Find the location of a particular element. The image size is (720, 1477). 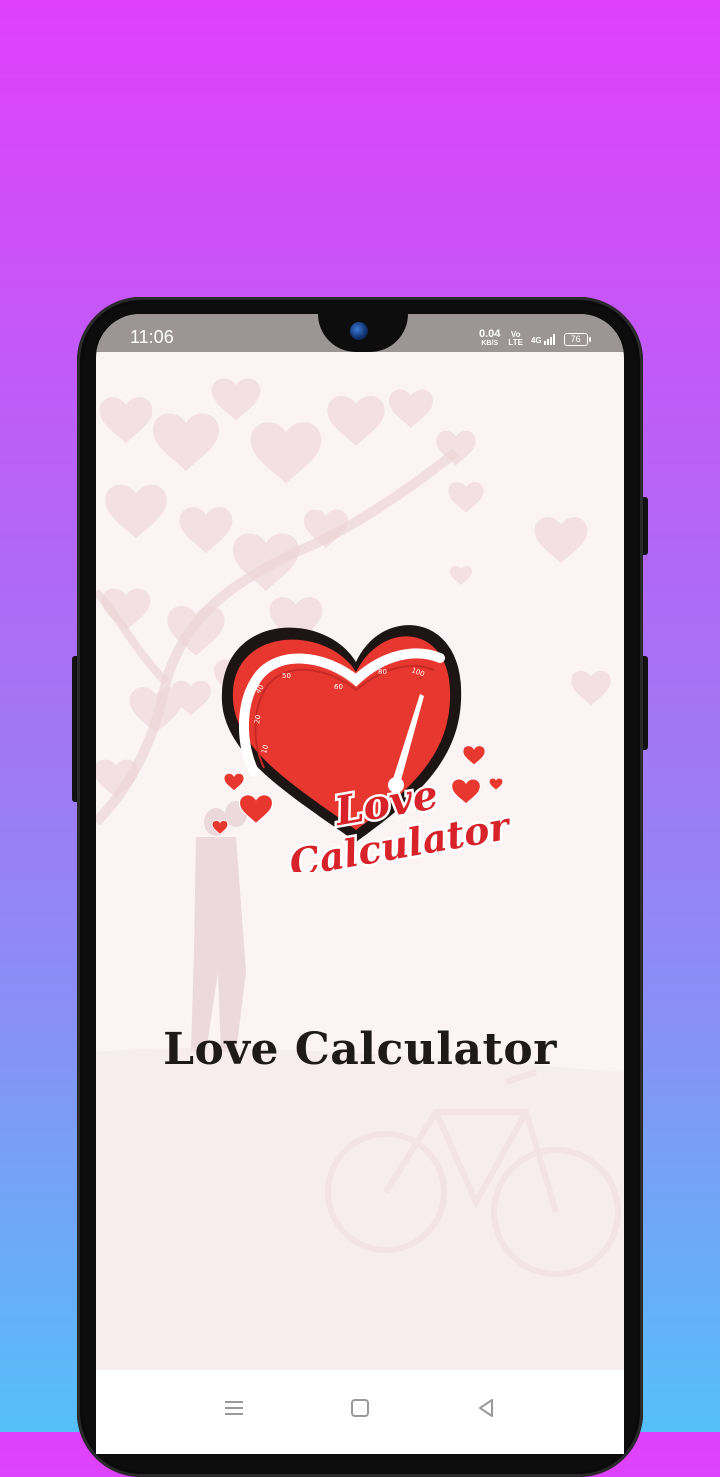

navigation-bar is located at coordinates (360, 1412).